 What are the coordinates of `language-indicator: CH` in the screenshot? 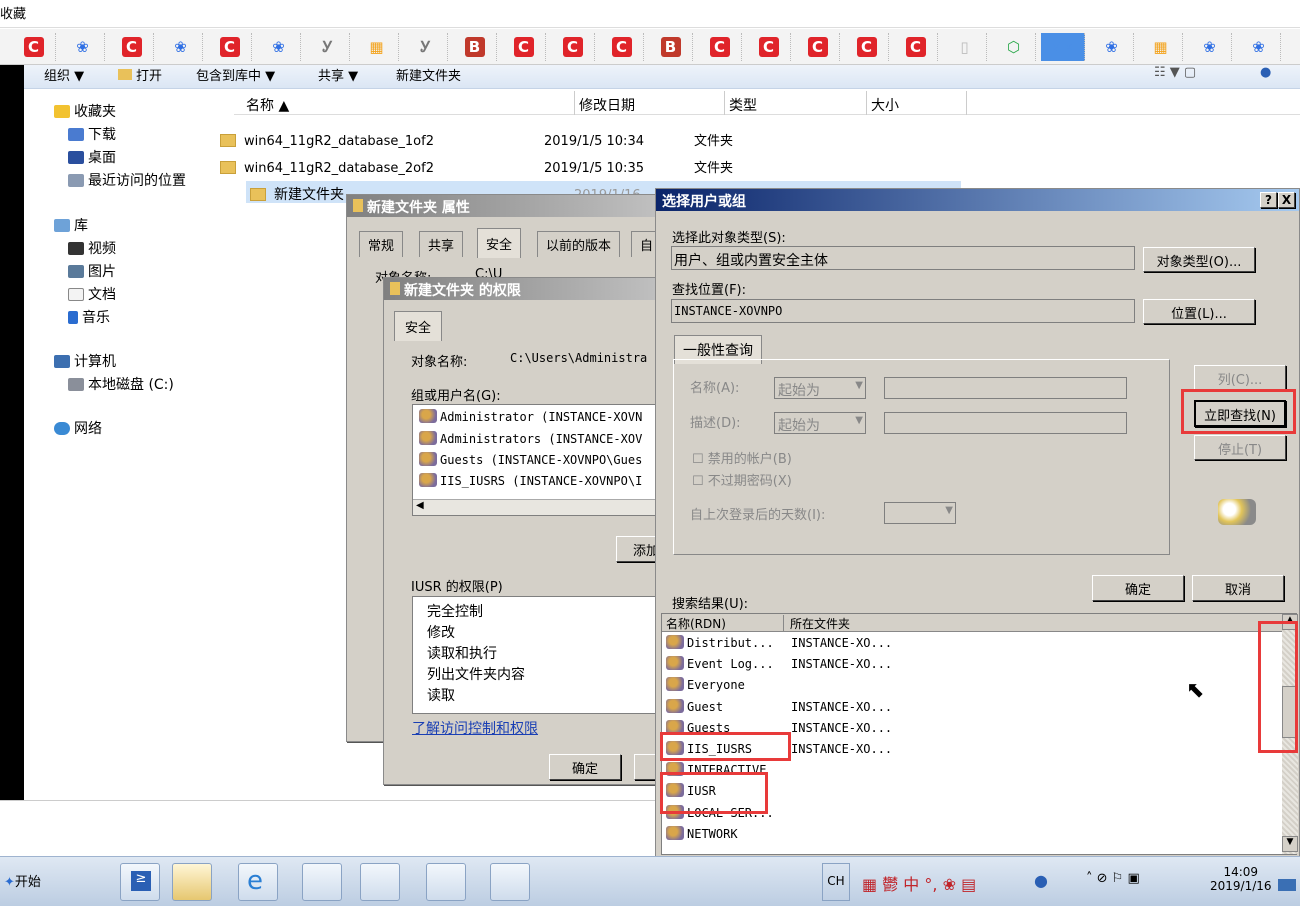 It's located at (836, 882).